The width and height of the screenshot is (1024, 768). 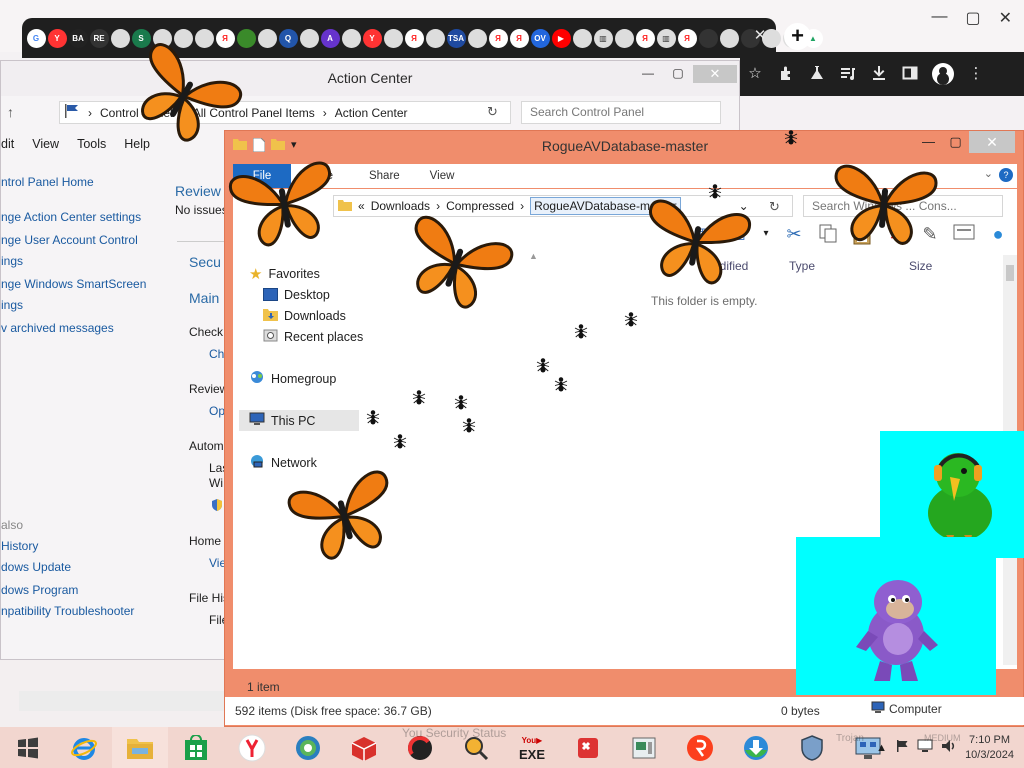 I want to click on file-history-link: History, so click(x=86, y=546).